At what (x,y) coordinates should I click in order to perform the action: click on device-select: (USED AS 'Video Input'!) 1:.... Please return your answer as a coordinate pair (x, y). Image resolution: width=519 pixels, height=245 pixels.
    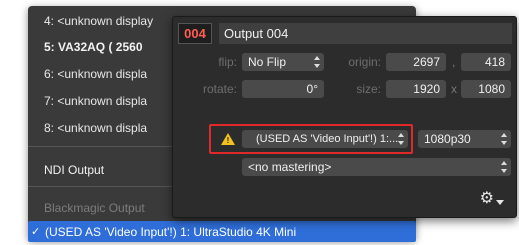
    Looking at the image, I should click on (325, 139).